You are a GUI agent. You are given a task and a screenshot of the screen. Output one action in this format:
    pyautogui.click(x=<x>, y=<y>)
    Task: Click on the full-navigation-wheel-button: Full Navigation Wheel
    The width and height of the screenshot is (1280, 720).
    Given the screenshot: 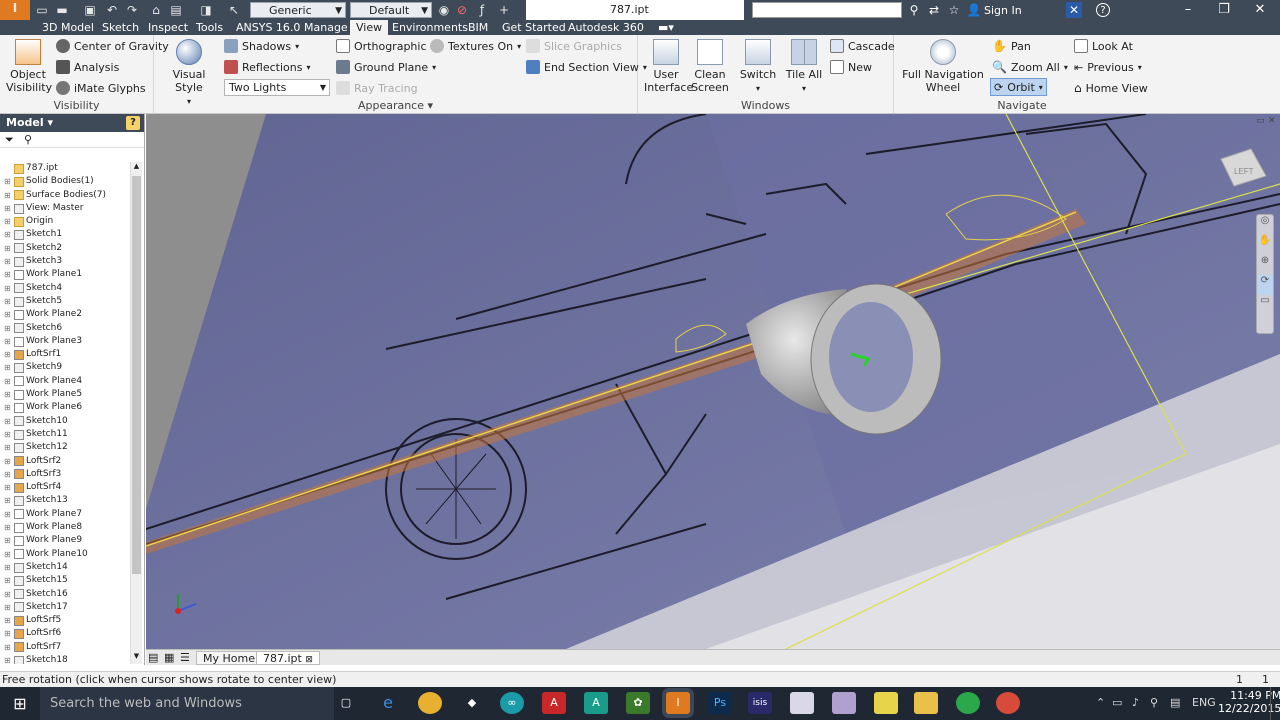 What is the action you would take?
    pyautogui.click(x=943, y=66)
    